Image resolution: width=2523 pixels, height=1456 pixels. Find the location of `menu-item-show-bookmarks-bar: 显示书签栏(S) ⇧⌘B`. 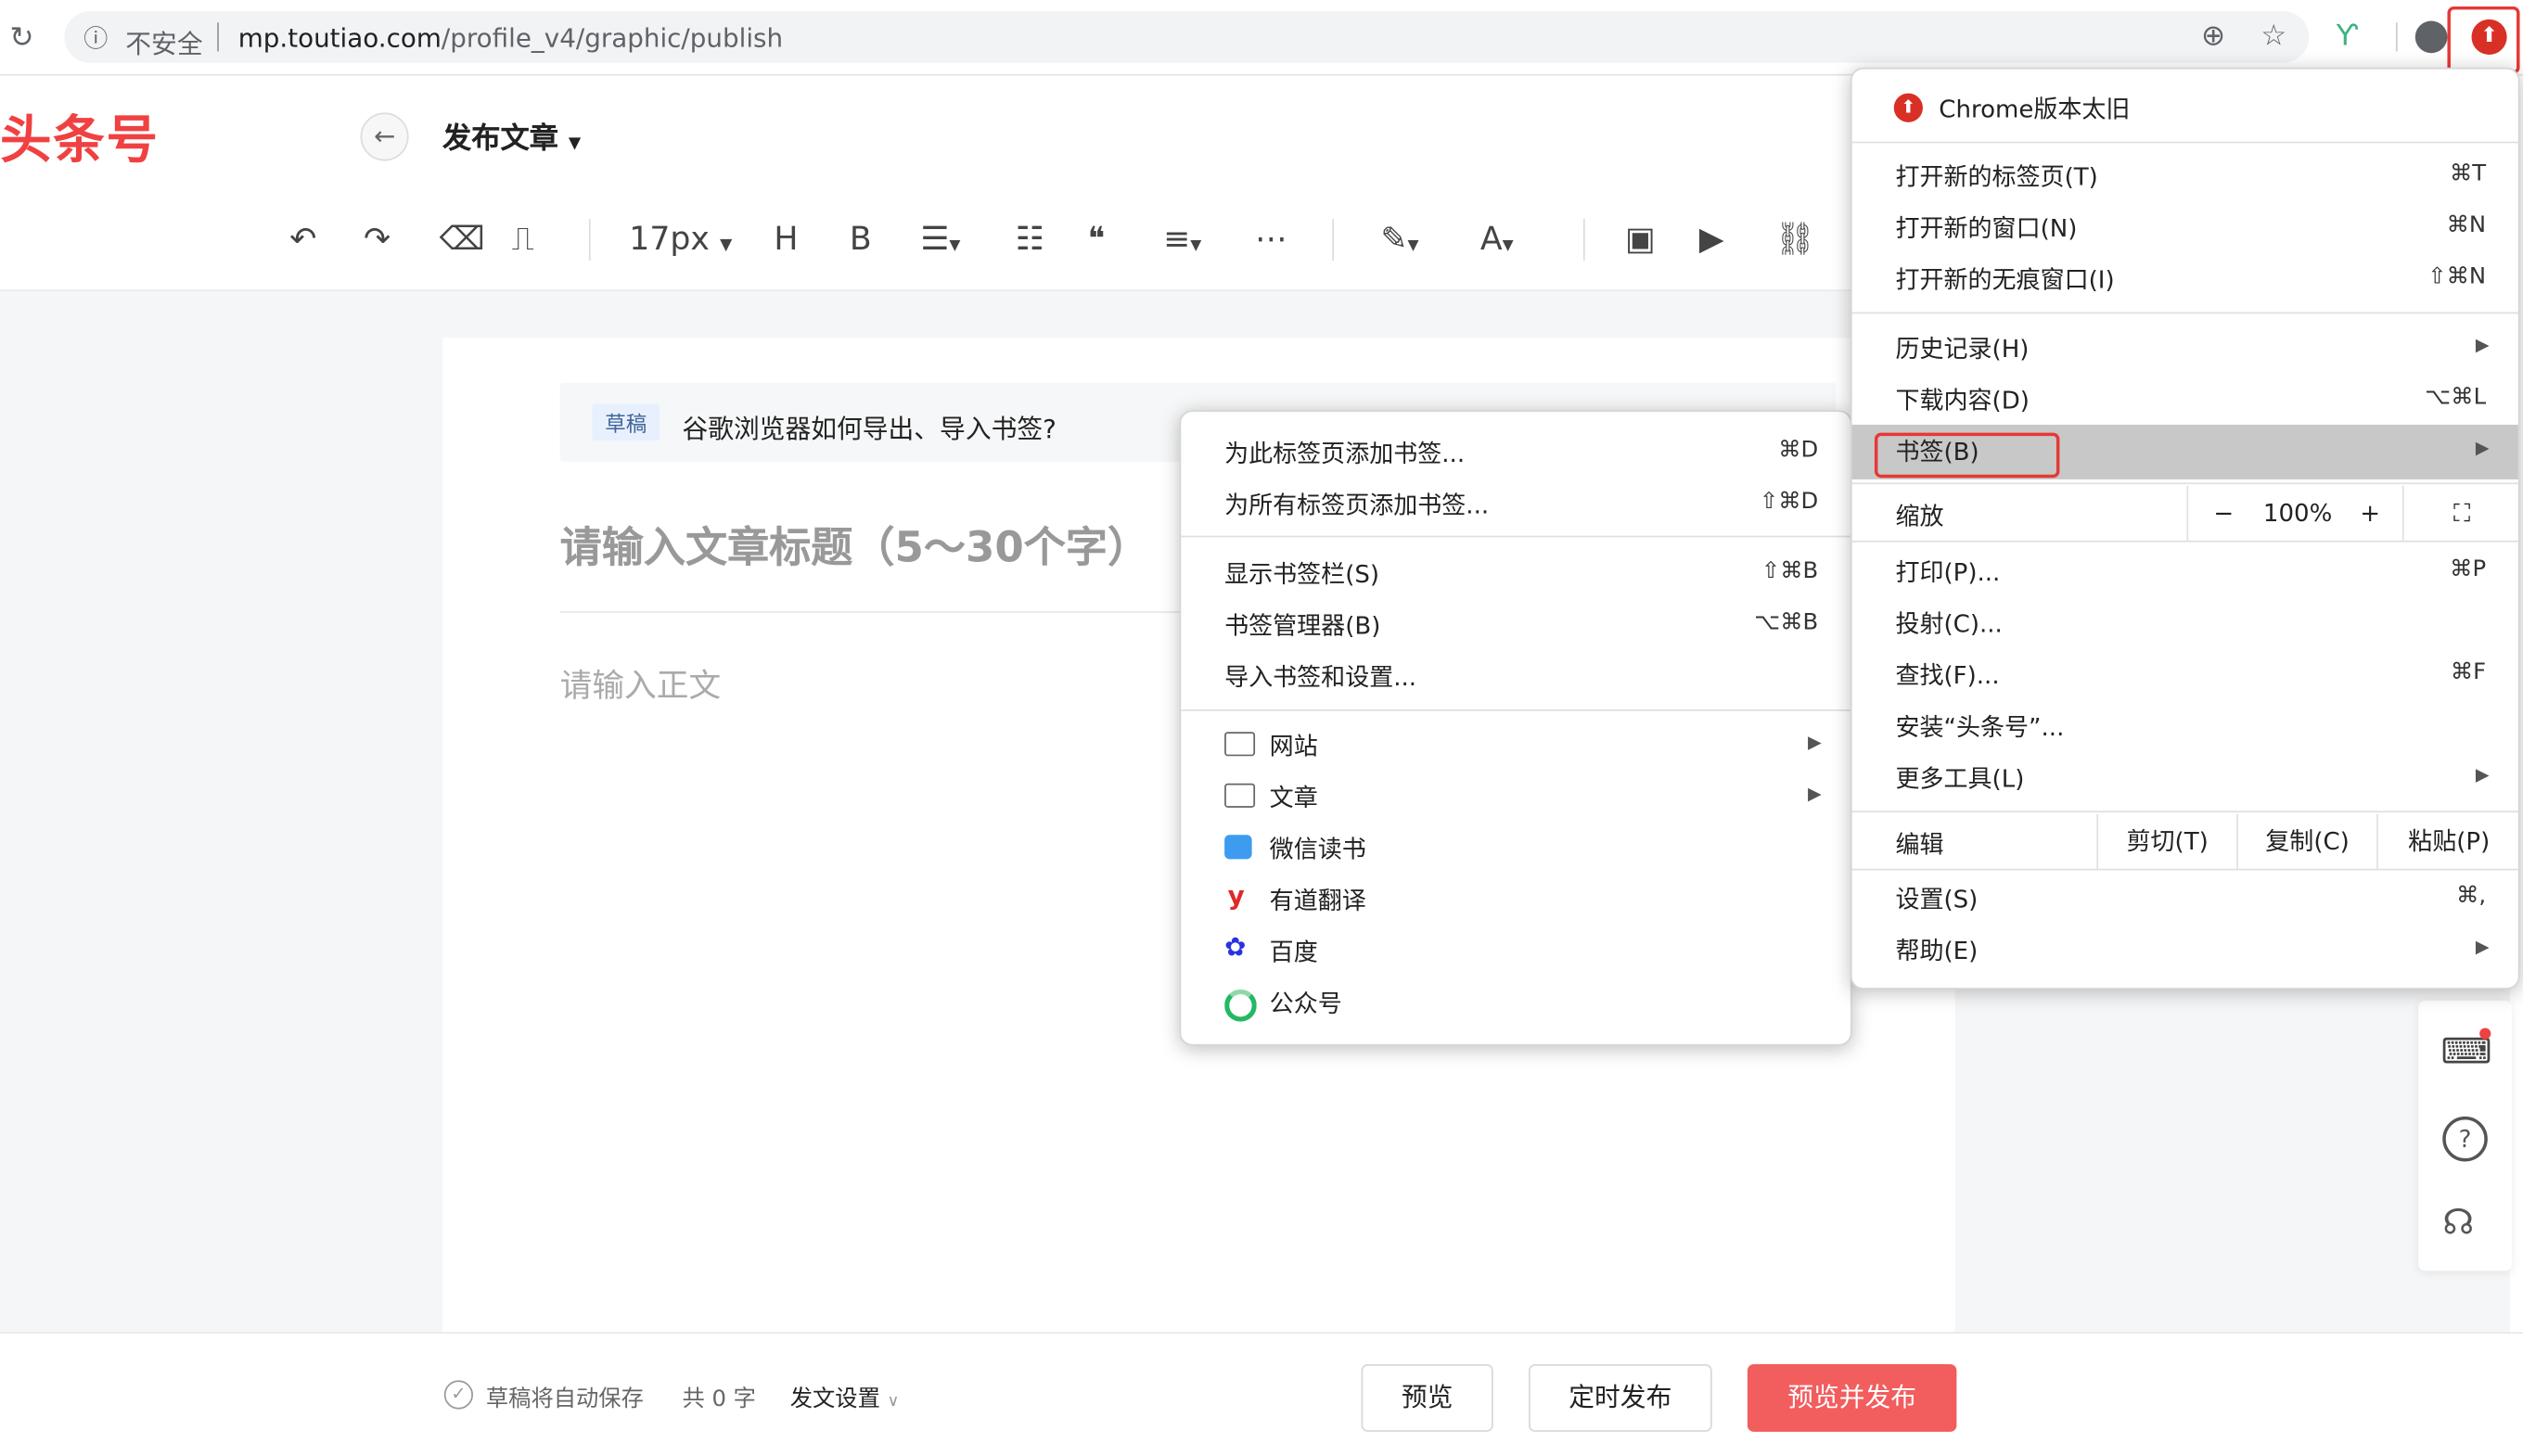

menu-item-show-bookmarks-bar: 显示书签栏(S) ⇧⌘B is located at coordinates (1516, 573).